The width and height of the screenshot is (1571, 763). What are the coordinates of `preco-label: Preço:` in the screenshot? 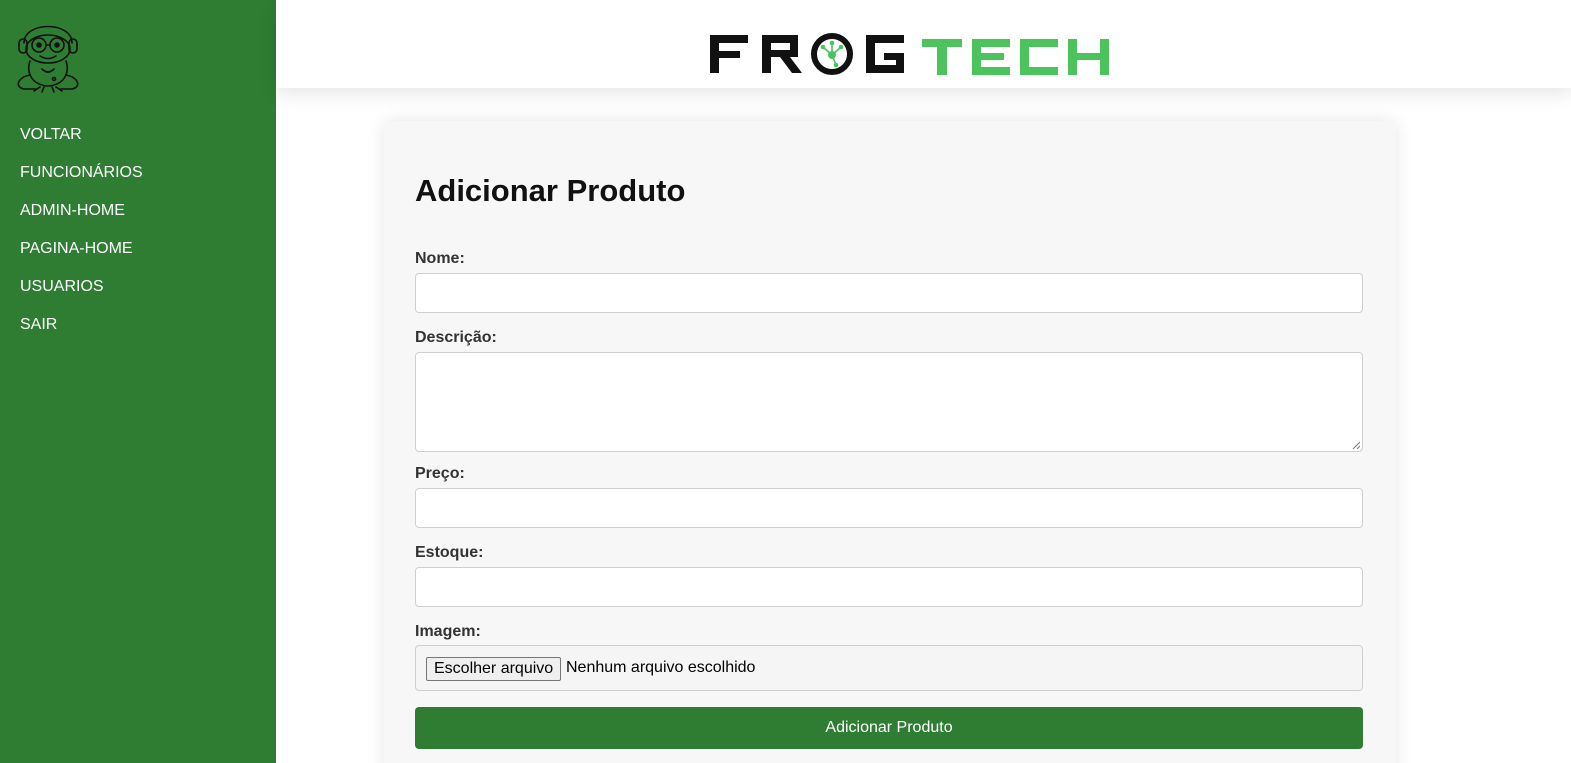 It's located at (440, 473).